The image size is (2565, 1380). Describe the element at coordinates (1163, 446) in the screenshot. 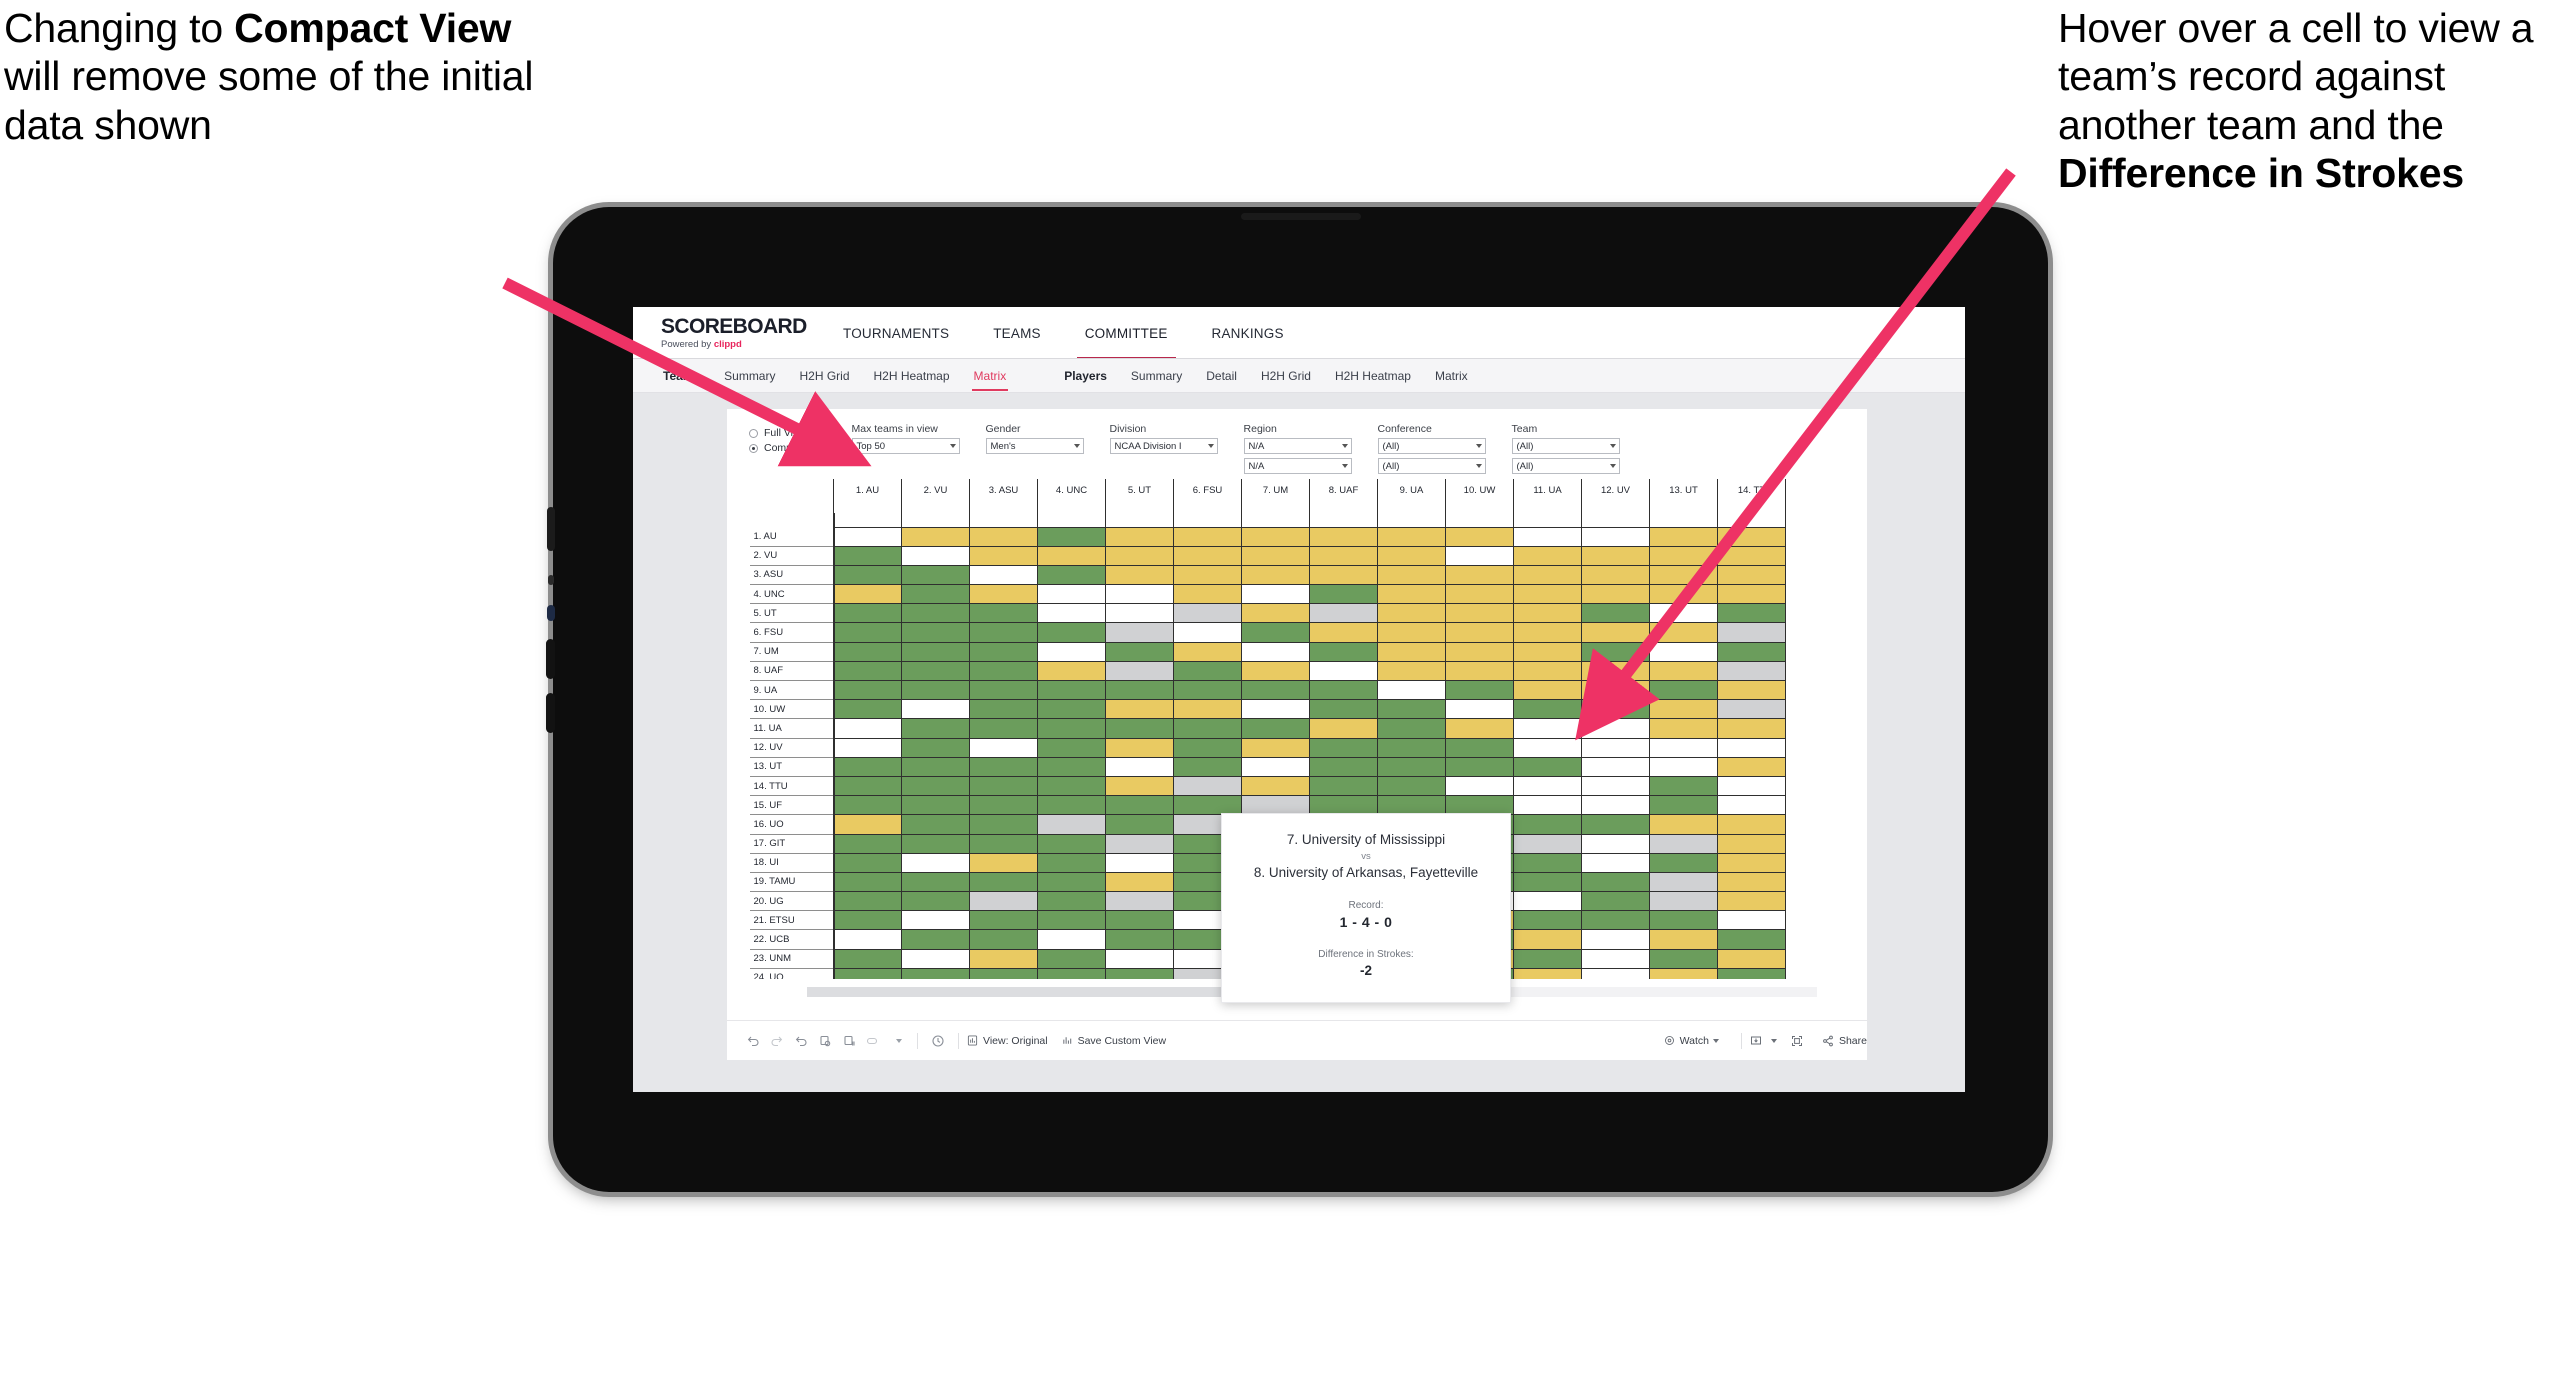

I see `filter-division-select: NCAA Division I` at that location.